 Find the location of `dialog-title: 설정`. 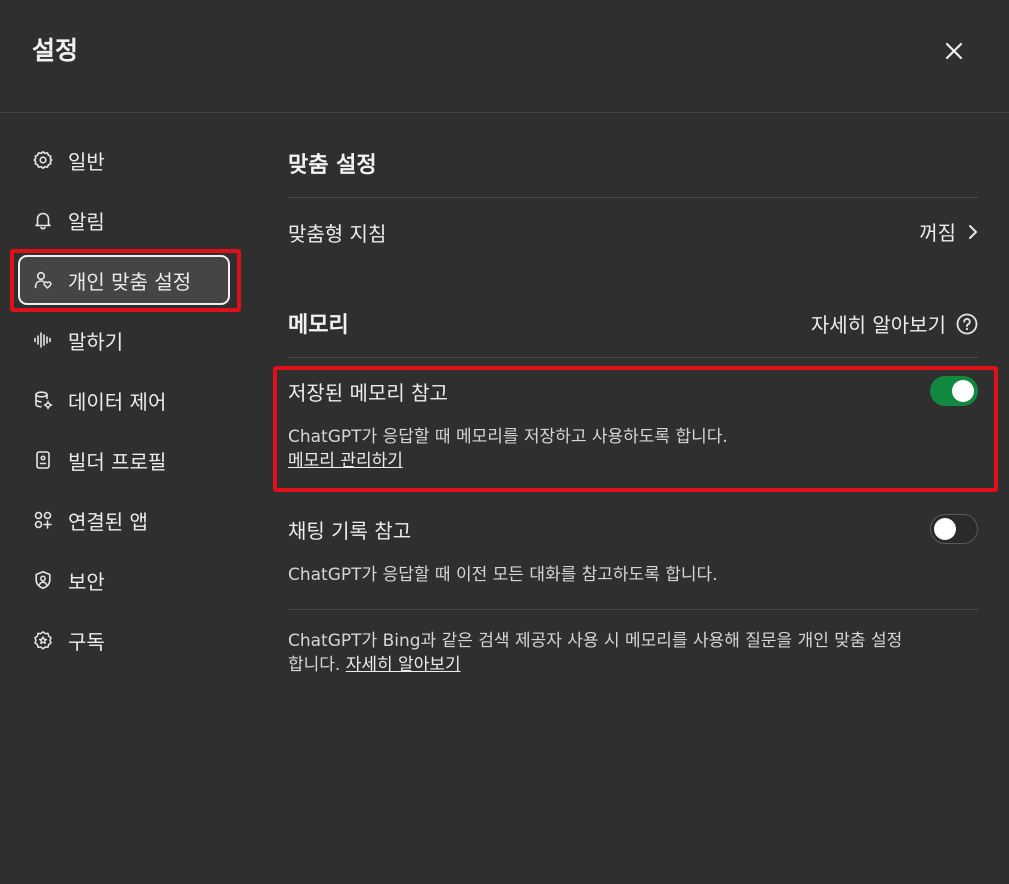

dialog-title: 설정 is located at coordinates (55, 50).